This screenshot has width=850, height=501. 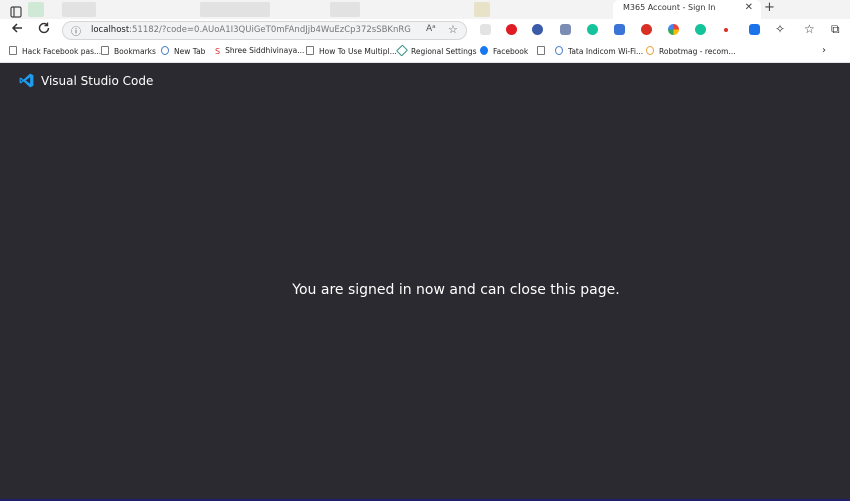 I want to click on colorful-extension-icon, so click(x=673, y=29).